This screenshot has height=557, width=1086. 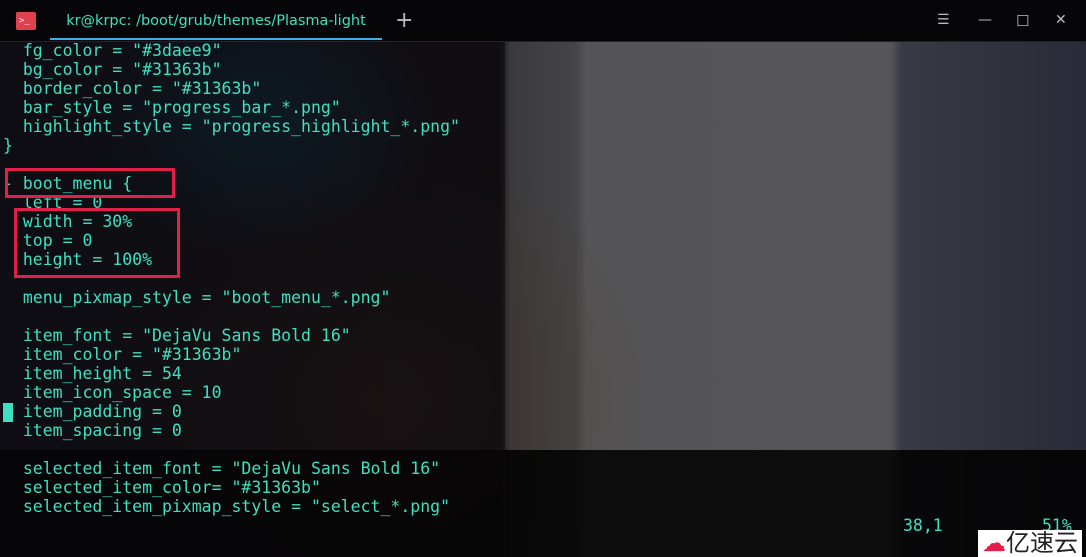 I want to click on minimize-button: —, so click(x=985, y=20).